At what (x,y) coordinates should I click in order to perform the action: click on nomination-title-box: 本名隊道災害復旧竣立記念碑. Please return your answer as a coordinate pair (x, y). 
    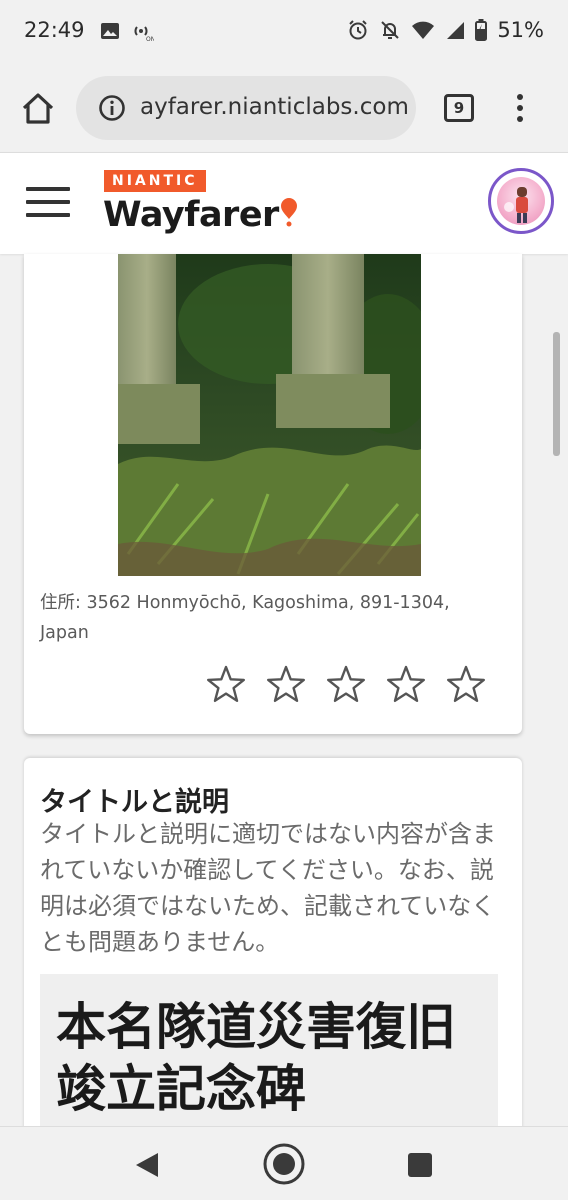
    Looking at the image, I should click on (269, 1059).